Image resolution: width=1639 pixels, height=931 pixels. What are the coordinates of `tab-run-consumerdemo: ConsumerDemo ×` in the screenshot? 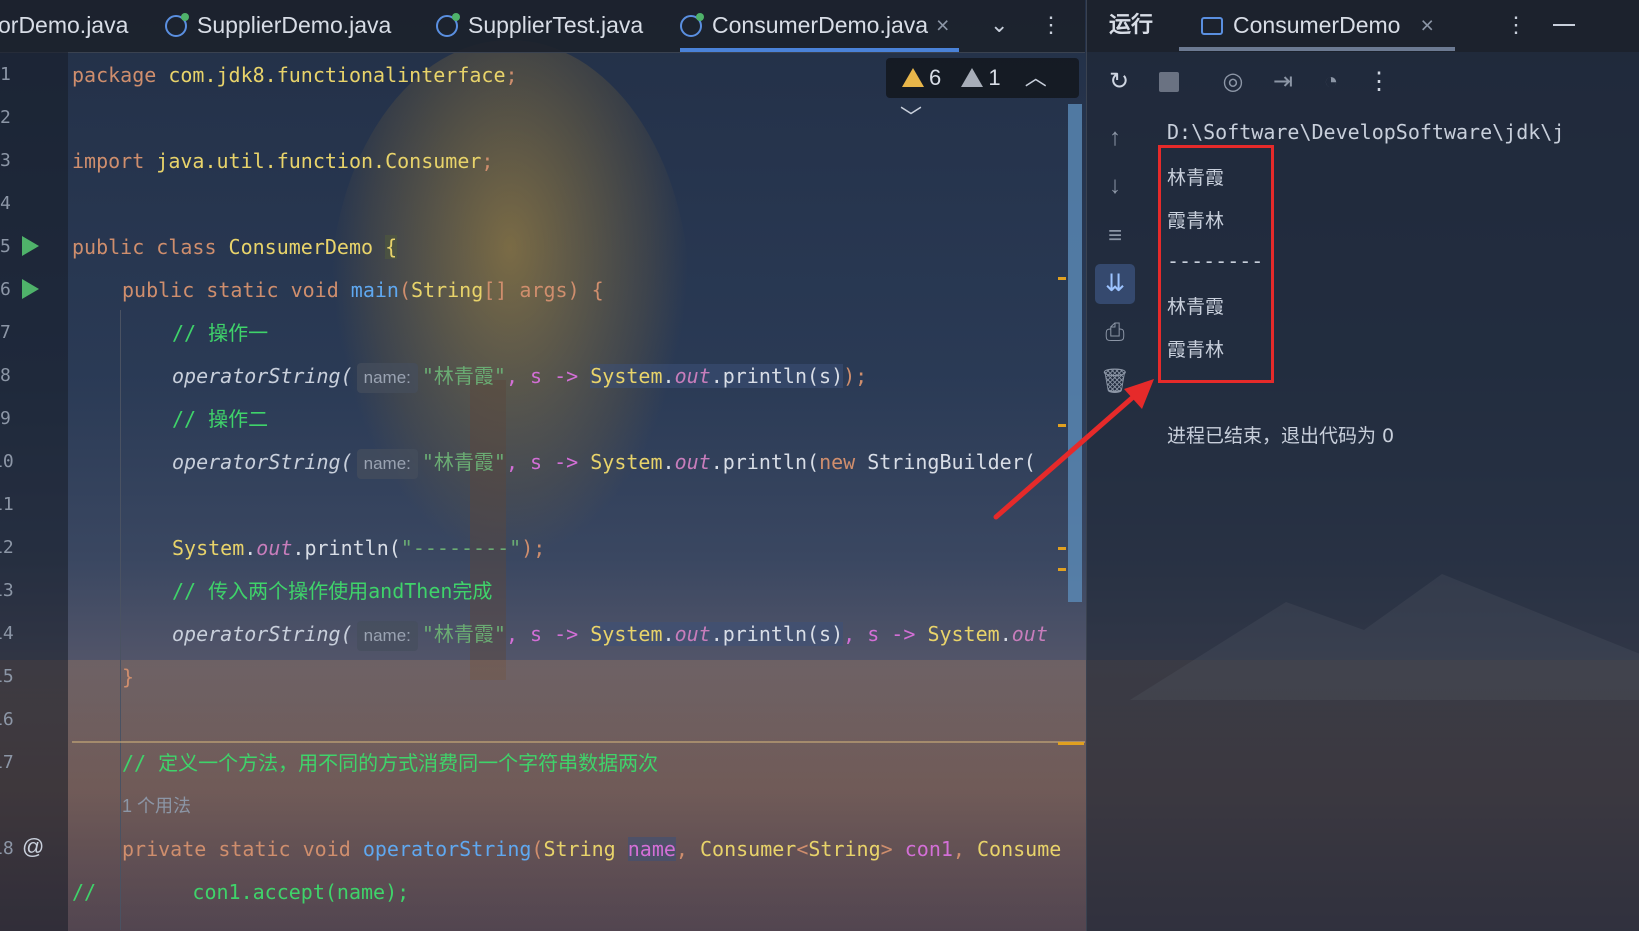 It's located at (1317, 25).